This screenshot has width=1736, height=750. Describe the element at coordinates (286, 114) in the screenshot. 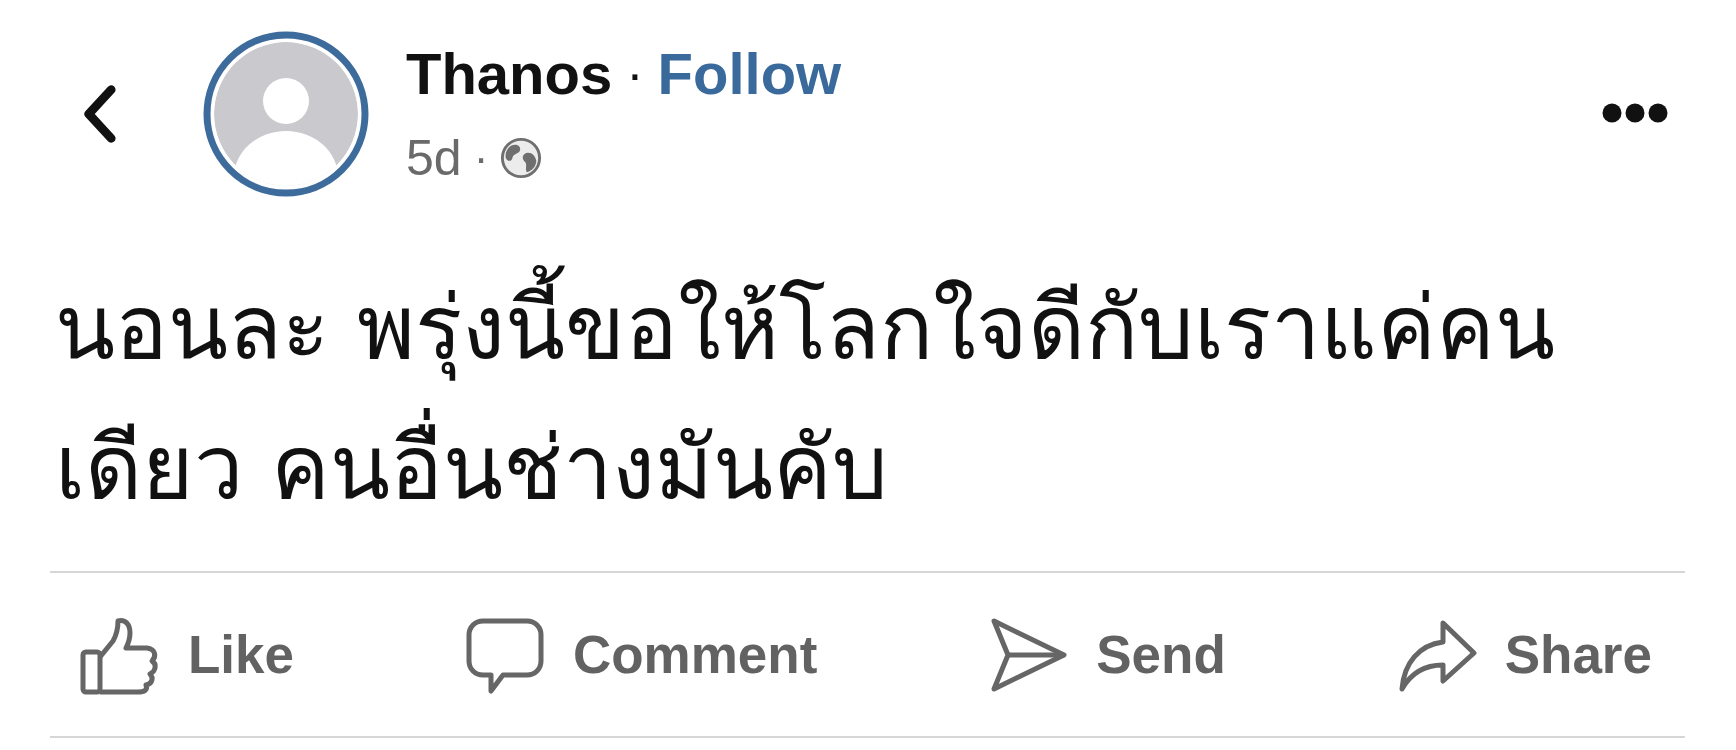

I see `avatar-icon` at that location.